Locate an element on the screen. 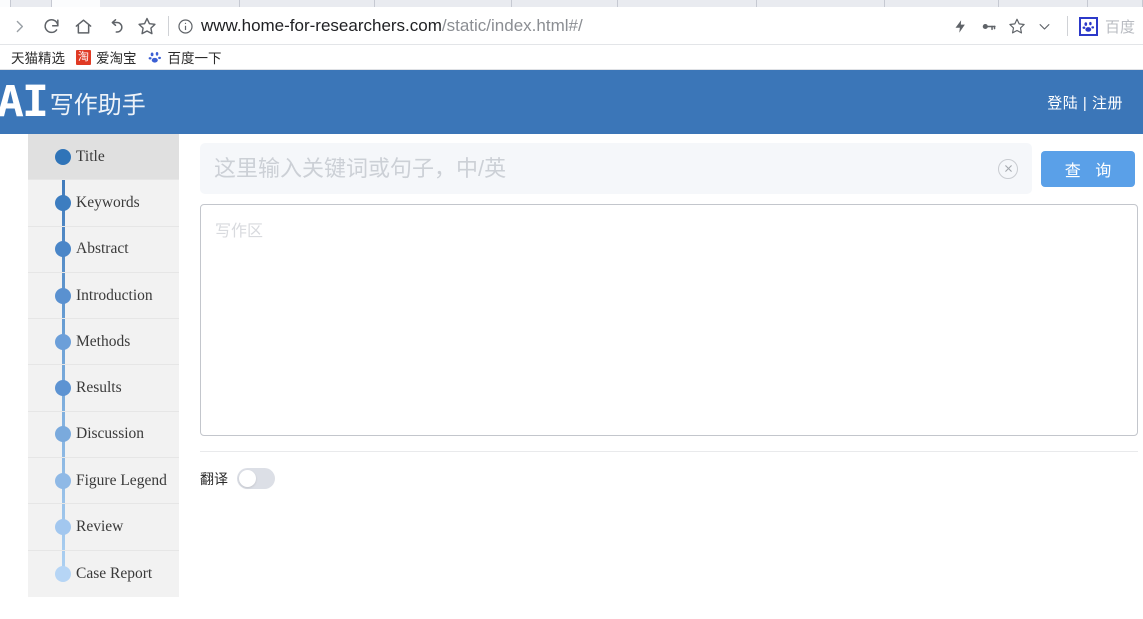 The height and width of the screenshot is (619, 1143). brand-logo: AI 写作助手 is located at coordinates (73, 101).